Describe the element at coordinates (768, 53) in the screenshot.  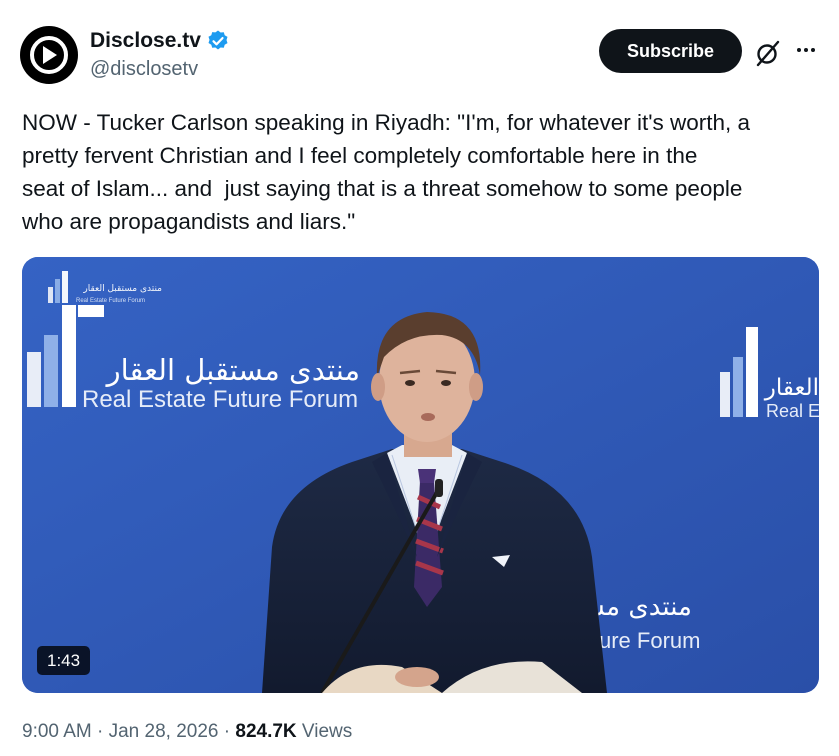
I see `grok-icon` at that location.